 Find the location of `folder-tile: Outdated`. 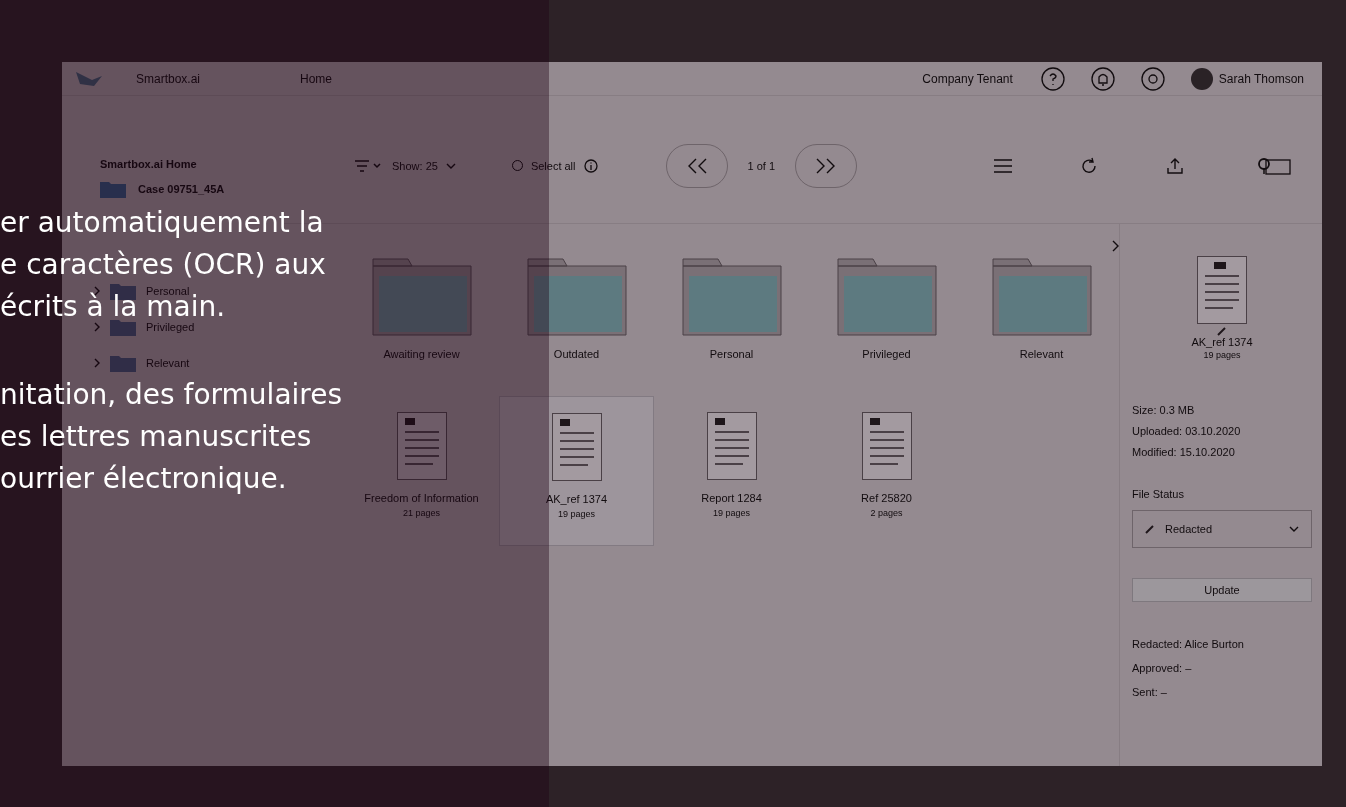

folder-tile: Outdated is located at coordinates (576, 321).